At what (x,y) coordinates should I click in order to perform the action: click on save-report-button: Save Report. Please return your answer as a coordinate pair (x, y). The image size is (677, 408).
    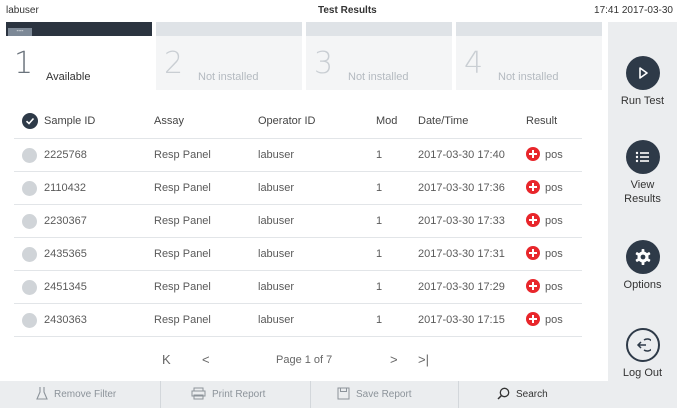
    Looking at the image, I should click on (361, 394).